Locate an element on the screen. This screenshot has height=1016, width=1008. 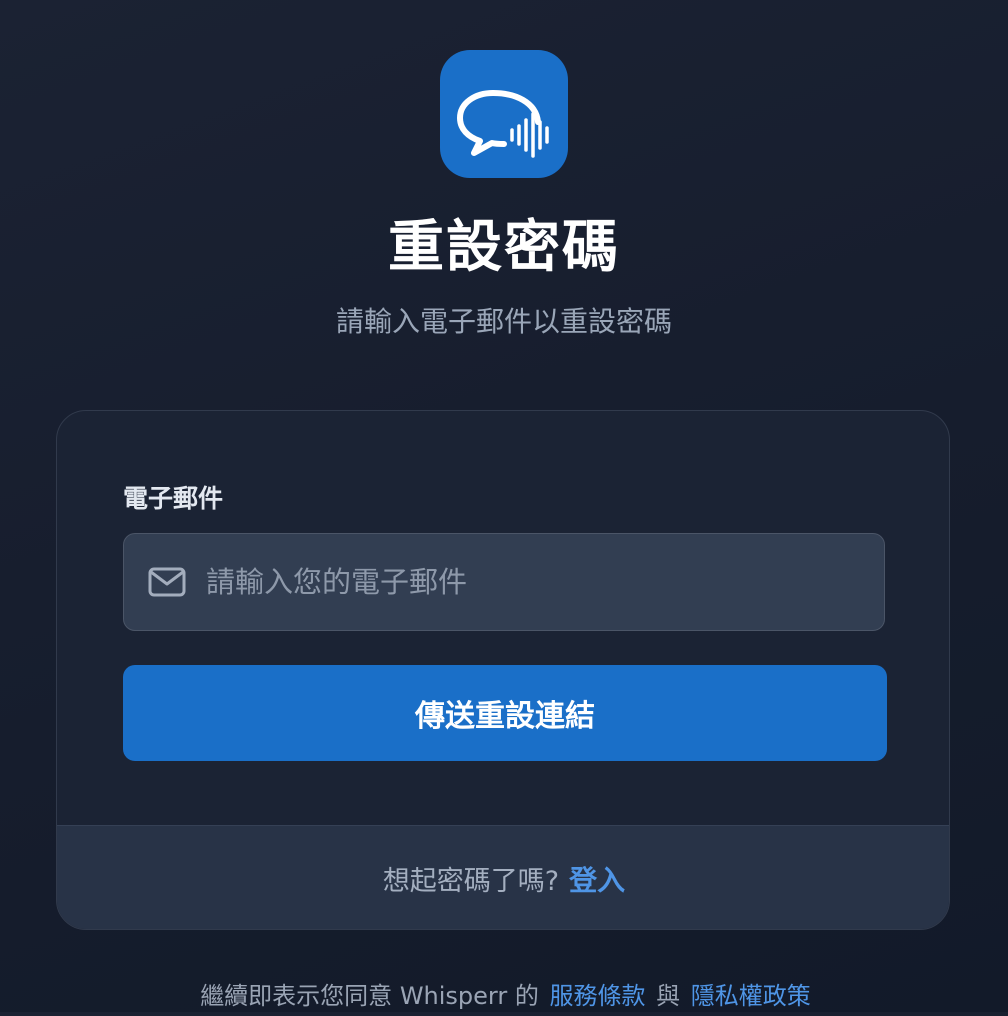
legal-conjunction: 與 is located at coordinates (668, 996).